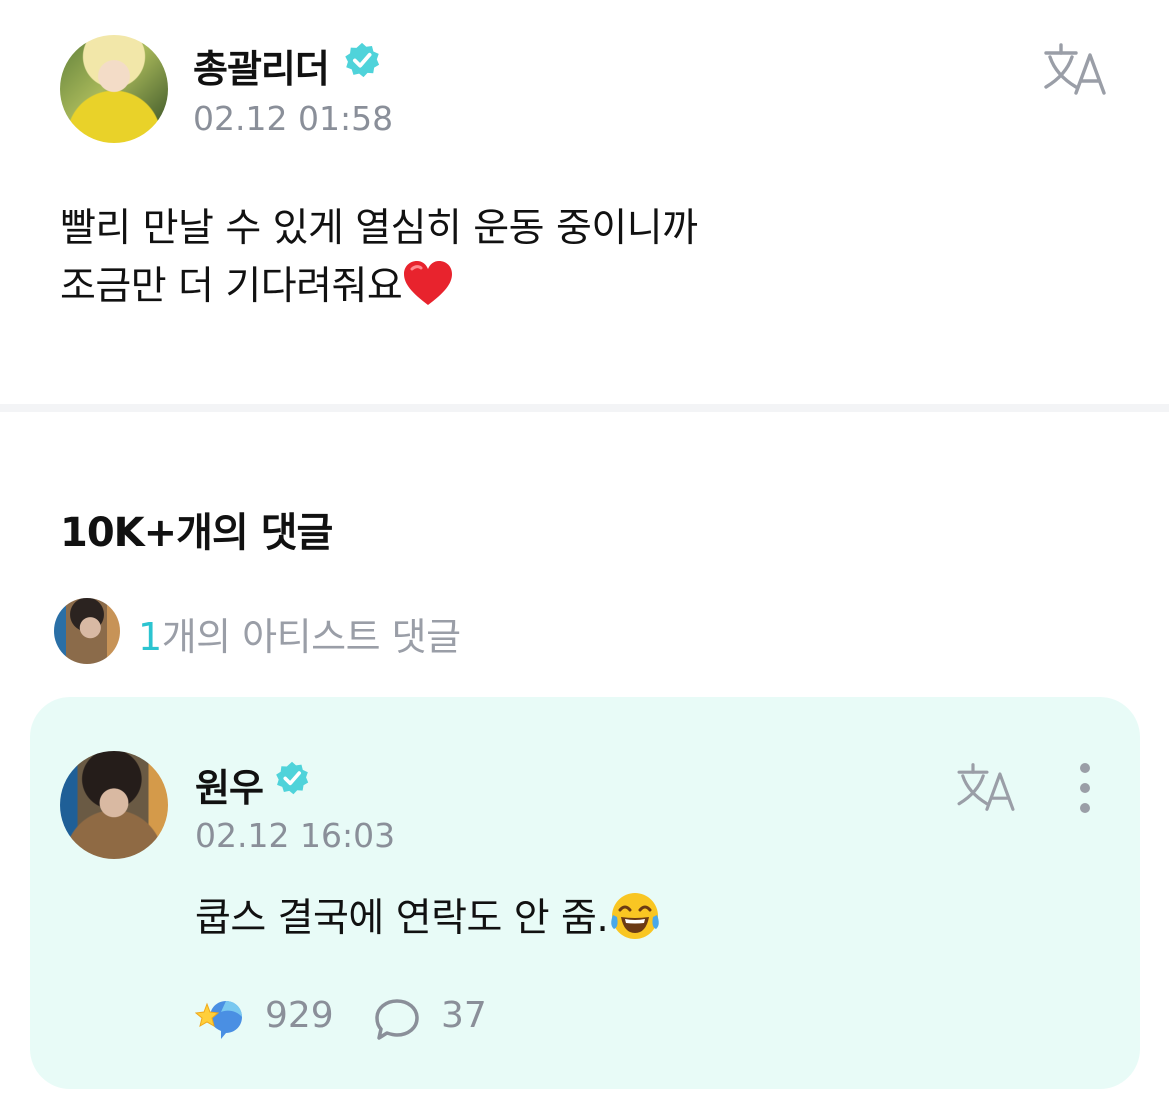 Image resolution: width=1169 pixels, height=1117 pixels. I want to click on reply-count: 37, so click(464, 1015).